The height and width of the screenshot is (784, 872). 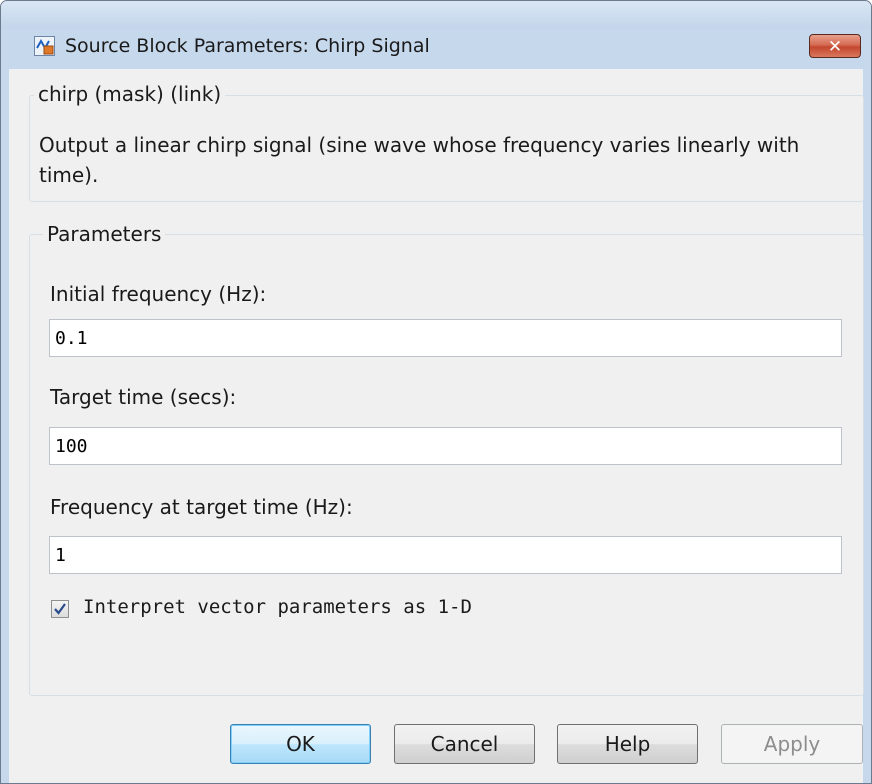 I want to click on checkmark-icon, so click(x=60, y=609).